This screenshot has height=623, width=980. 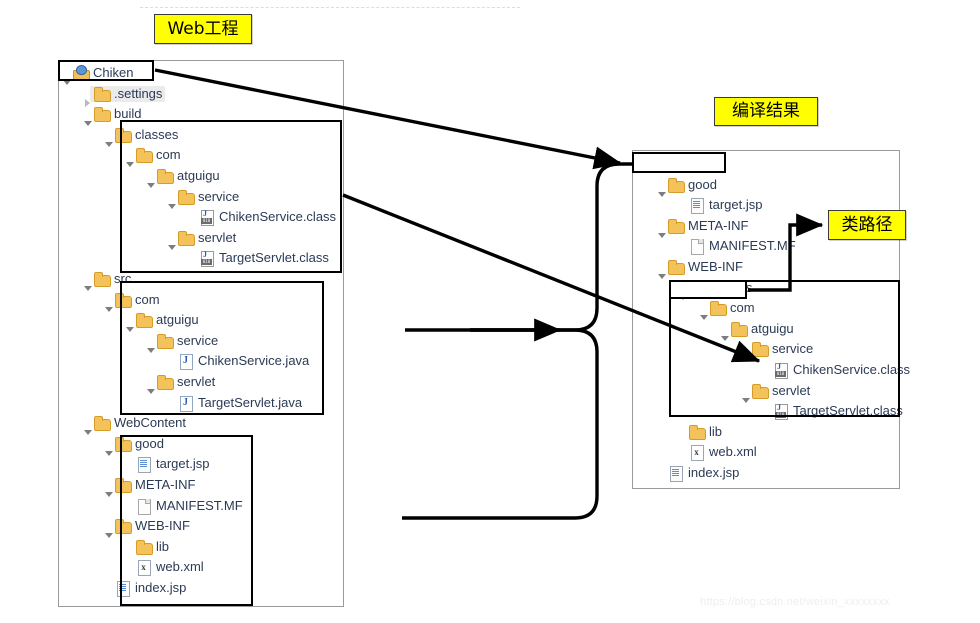 I want to click on tree-row: WEB-INF, so click(x=699, y=268).